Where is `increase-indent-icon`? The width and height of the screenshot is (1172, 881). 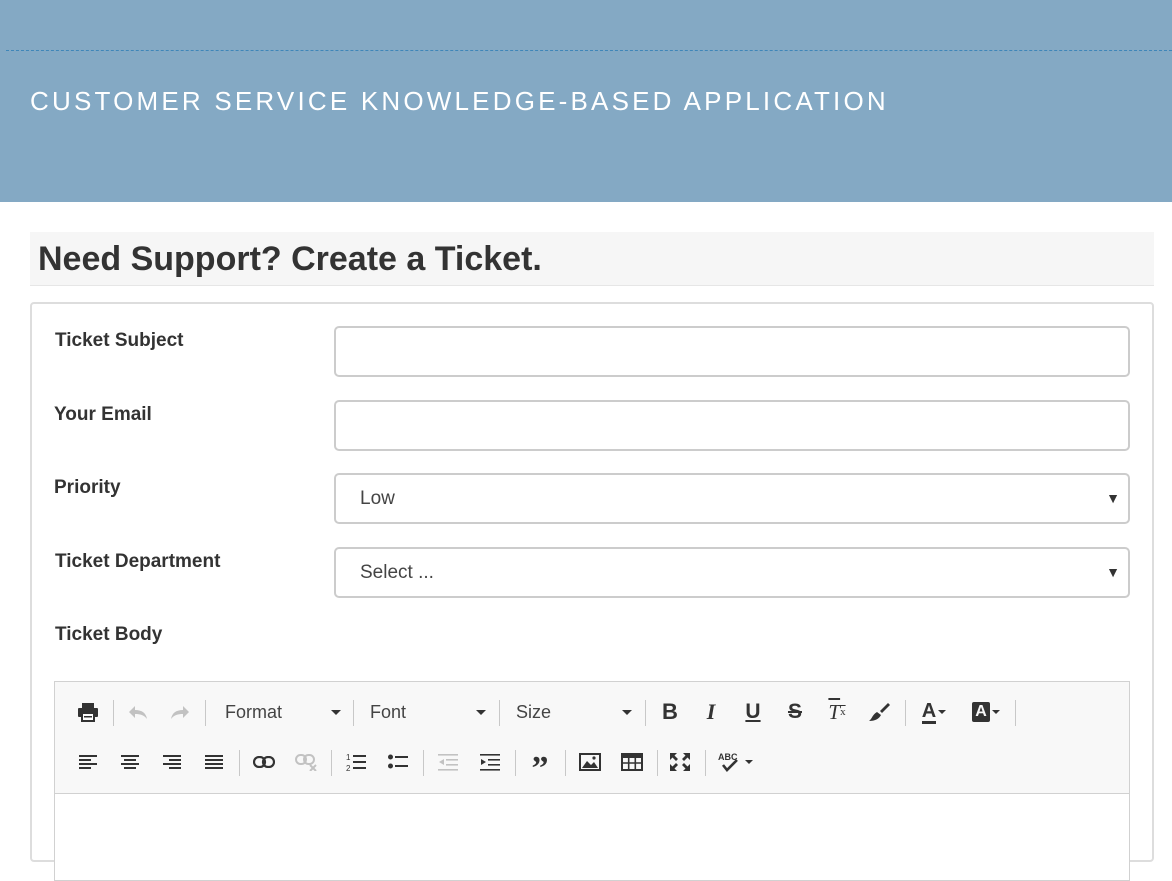 increase-indent-icon is located at coordinates (490, 762).